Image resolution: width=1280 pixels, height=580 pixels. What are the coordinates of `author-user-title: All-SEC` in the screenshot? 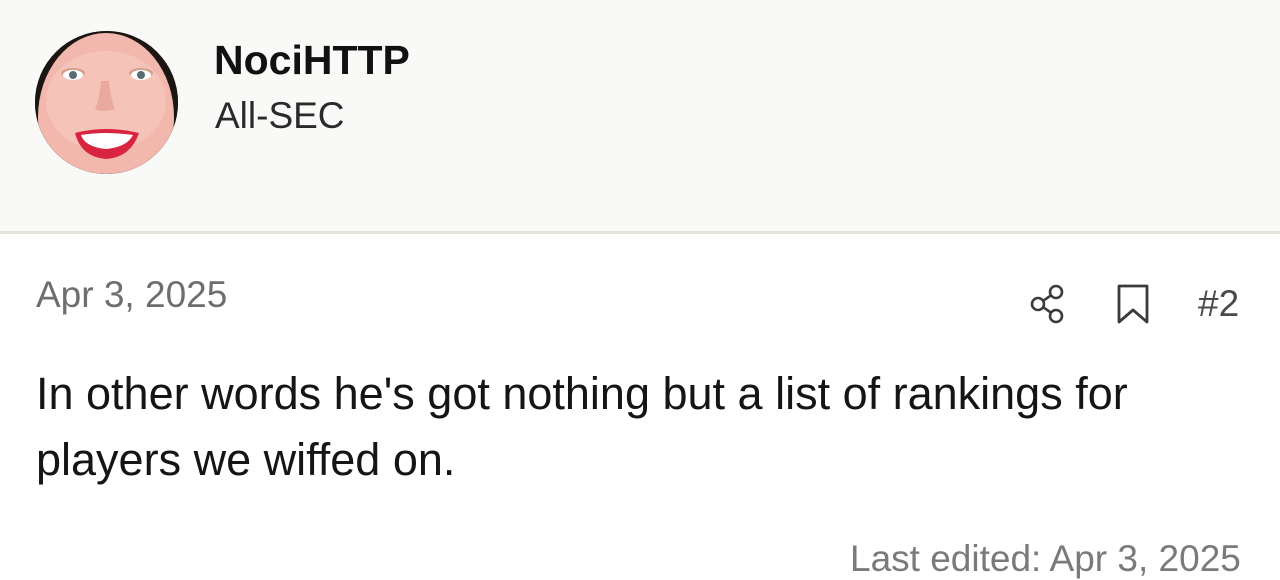 It's located at (280, 115).